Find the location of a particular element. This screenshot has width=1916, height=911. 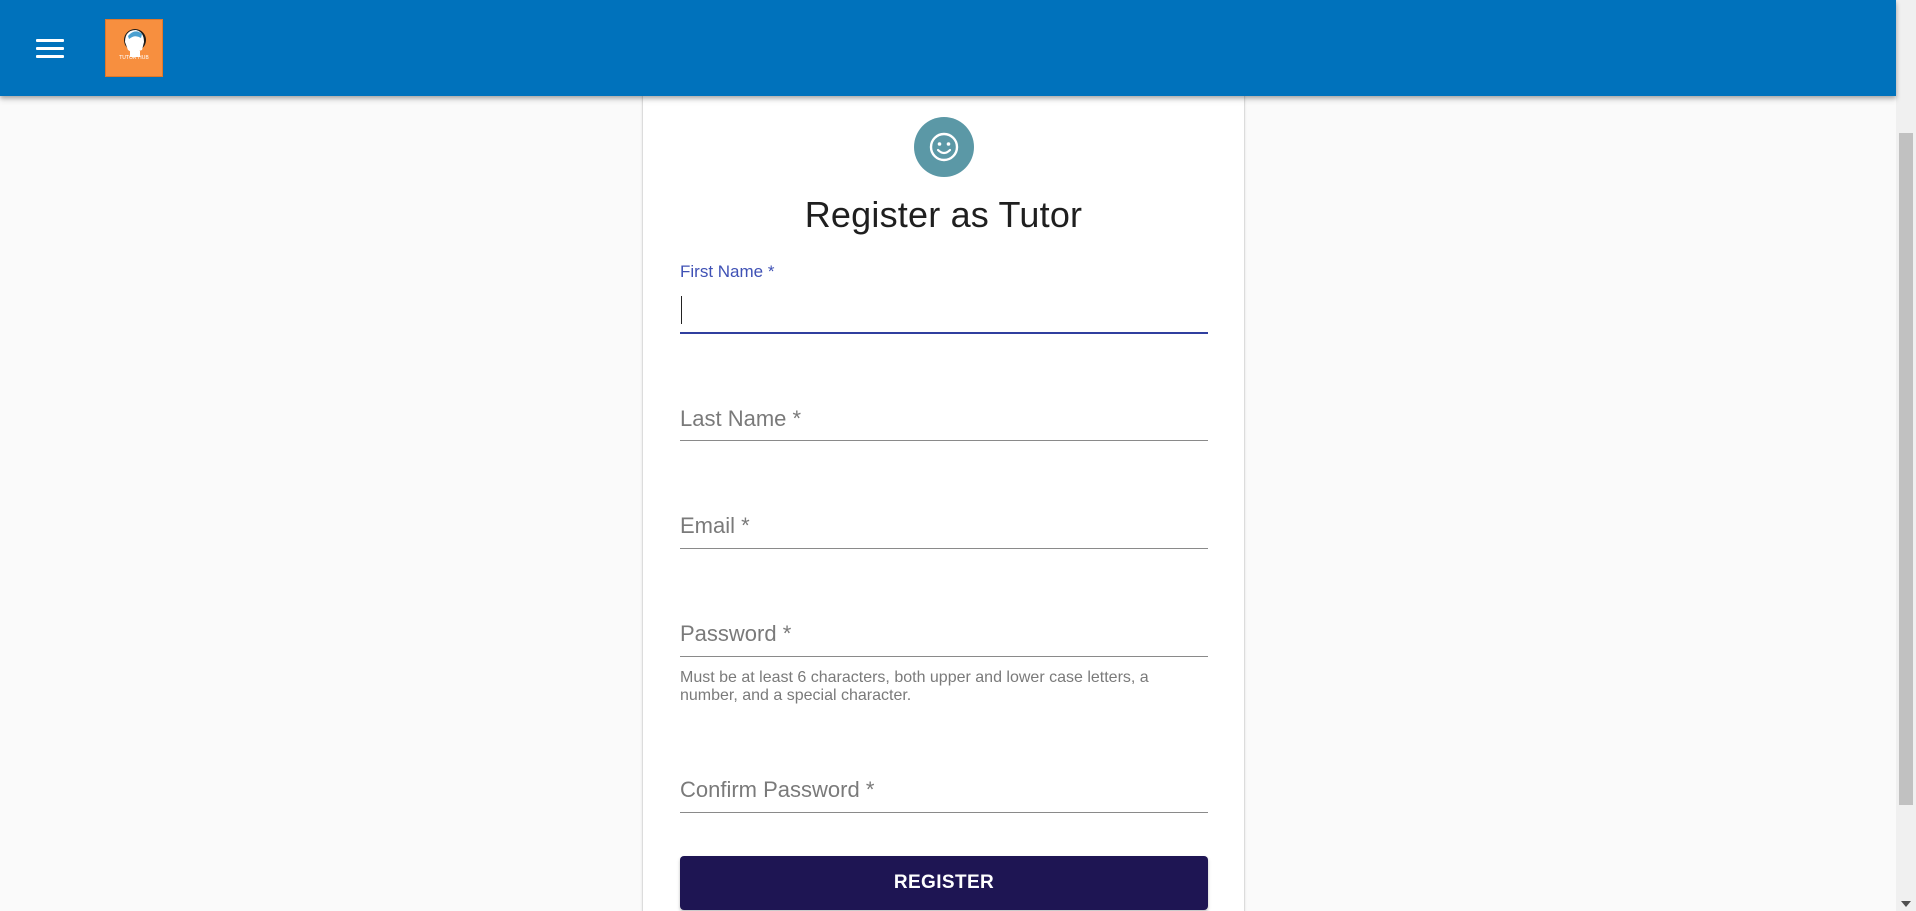

password-underline is located at coordinates (944, 656).